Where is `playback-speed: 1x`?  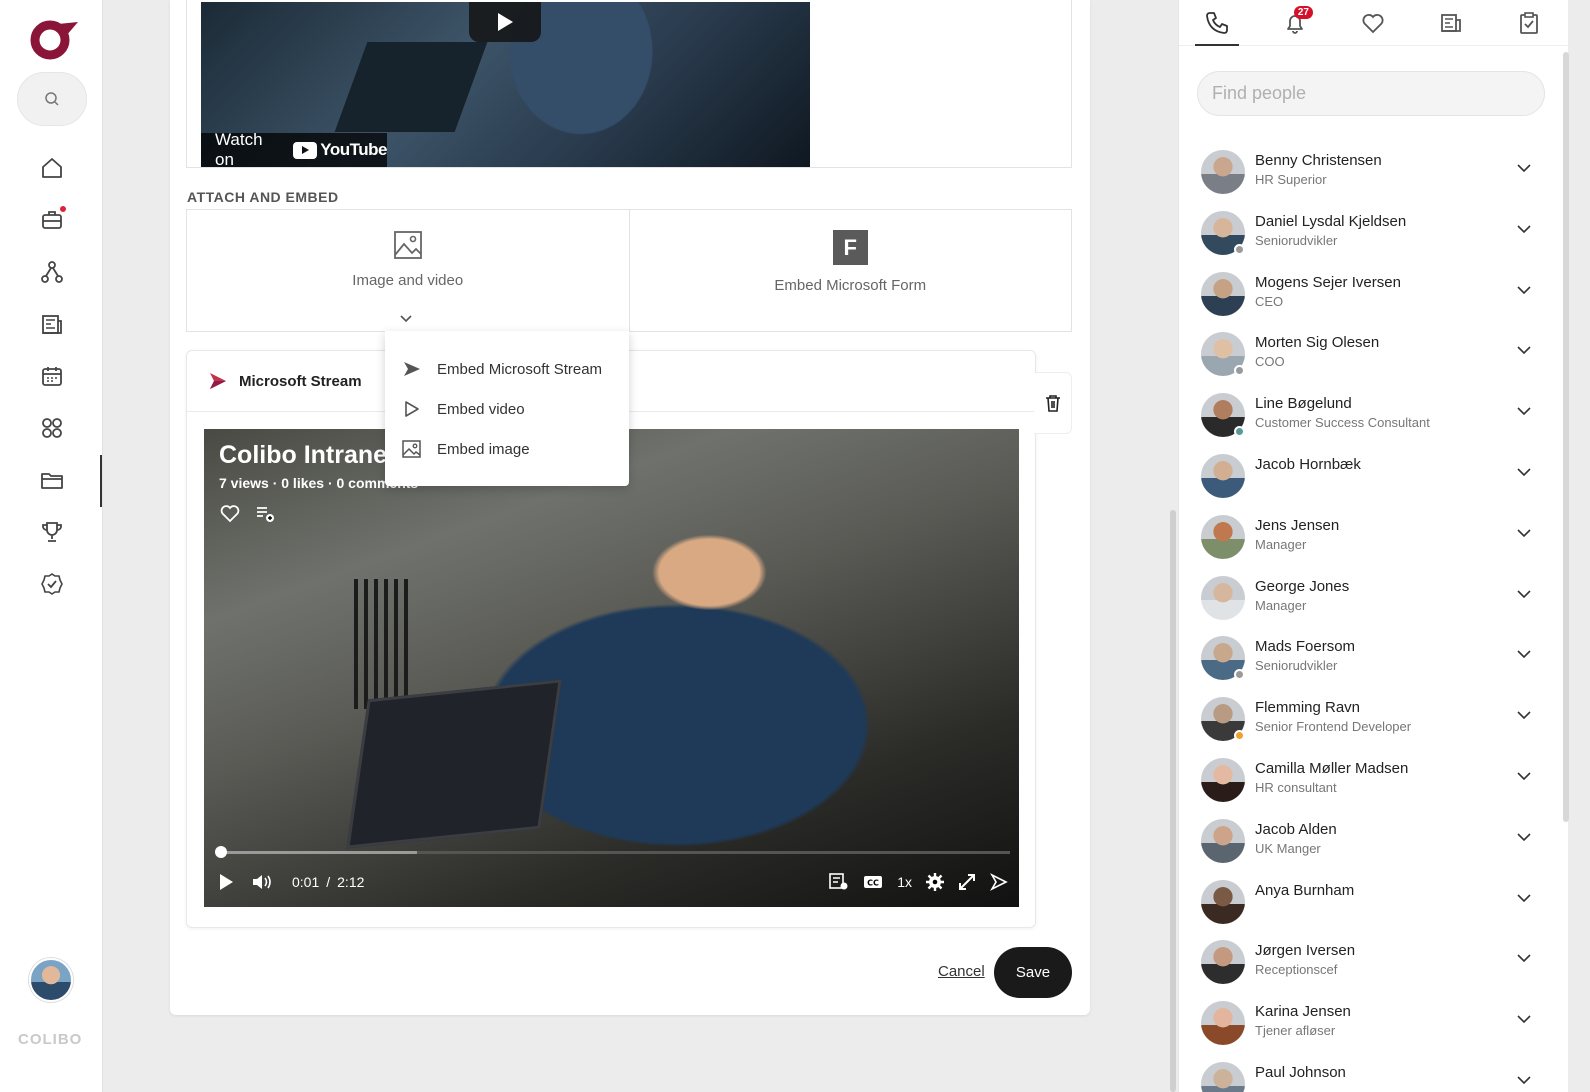
playback-speed: 1x is located at coordinates (904, 882).